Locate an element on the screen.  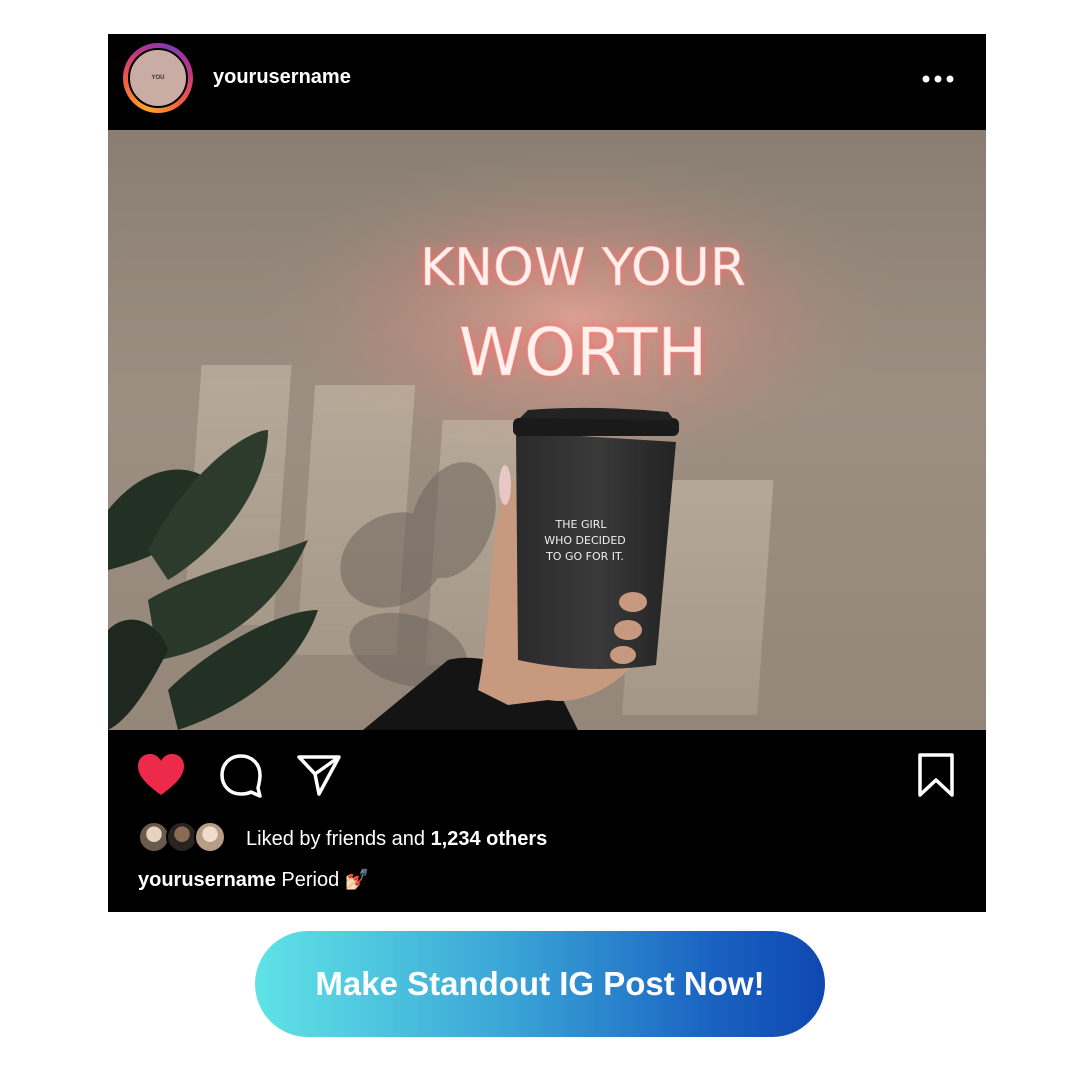
likes-text: Liked by friends and 1,234 others is located at coordinates (396, 839).